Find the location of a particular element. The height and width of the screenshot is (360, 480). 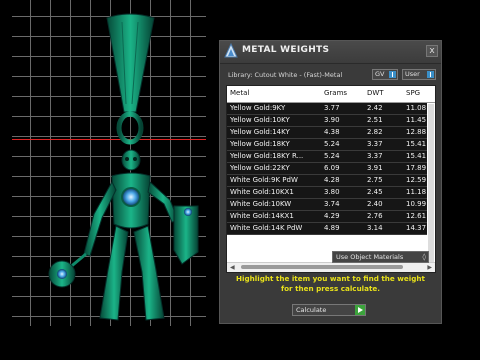

dwt-cell: 2.40 is located at coordinates (375, 204).